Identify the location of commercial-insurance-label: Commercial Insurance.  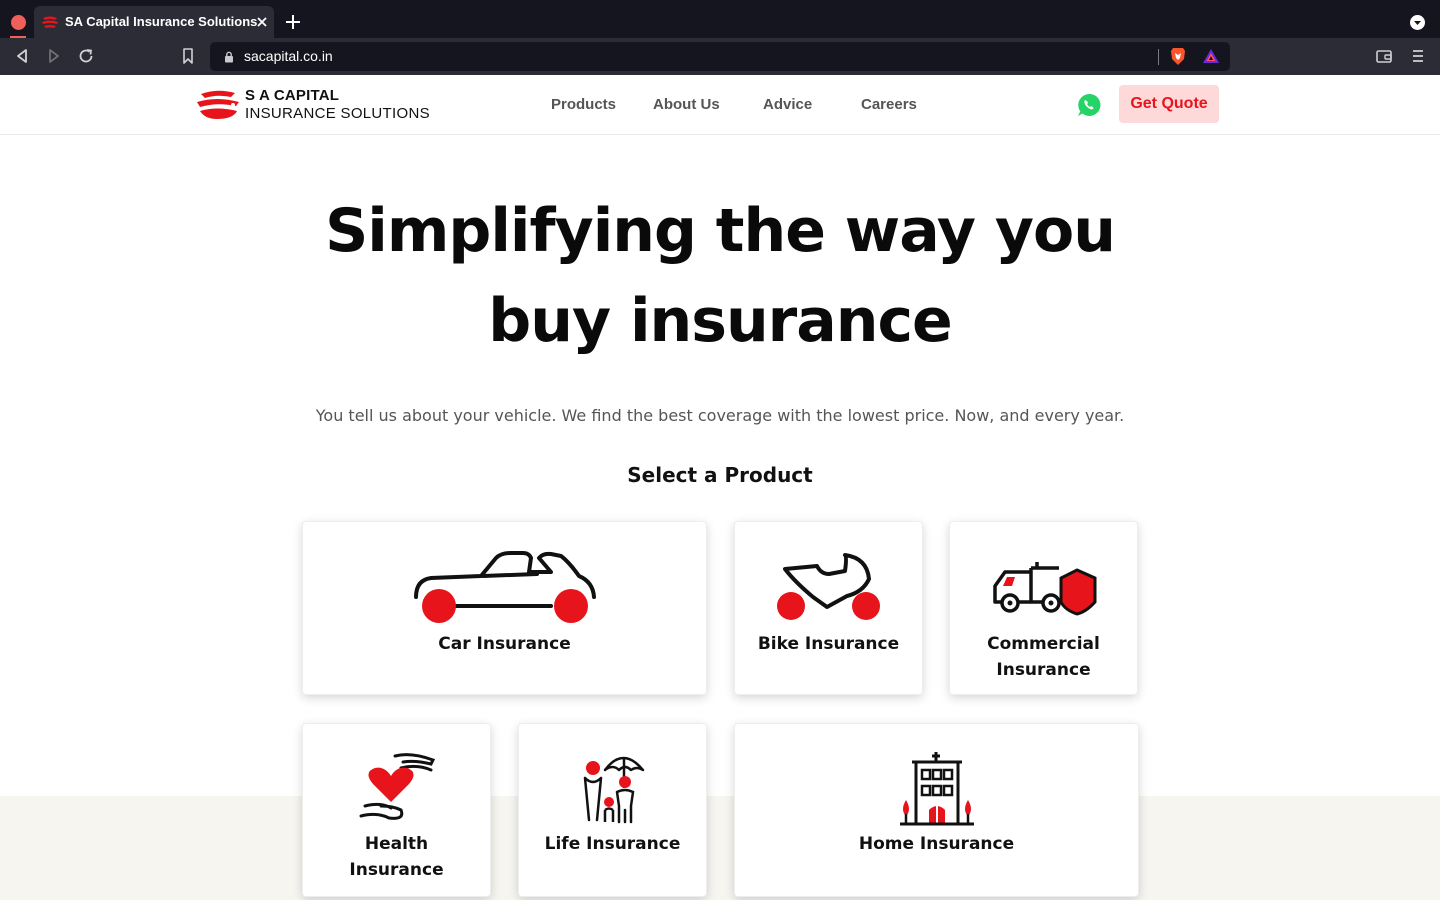
(1043, 657).